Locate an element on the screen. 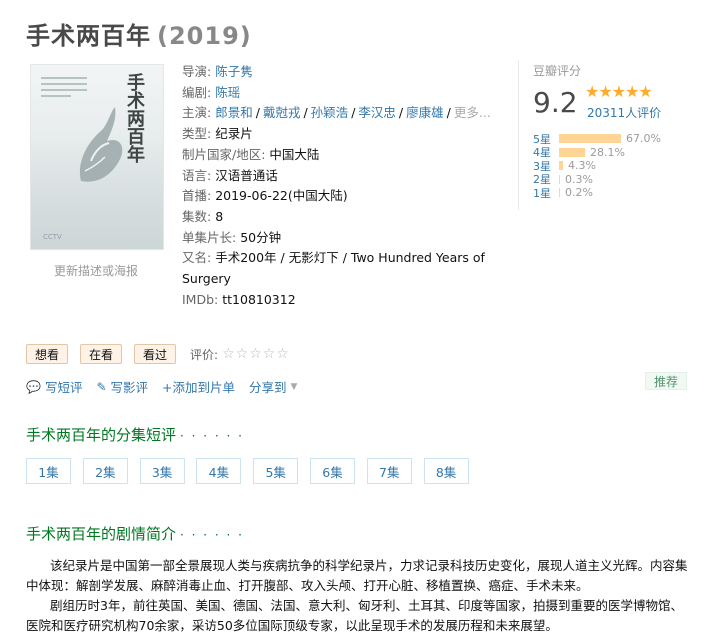 The image size is (720, 638). review-link: ✎ 写影评 is located at coordinates (122, 386).